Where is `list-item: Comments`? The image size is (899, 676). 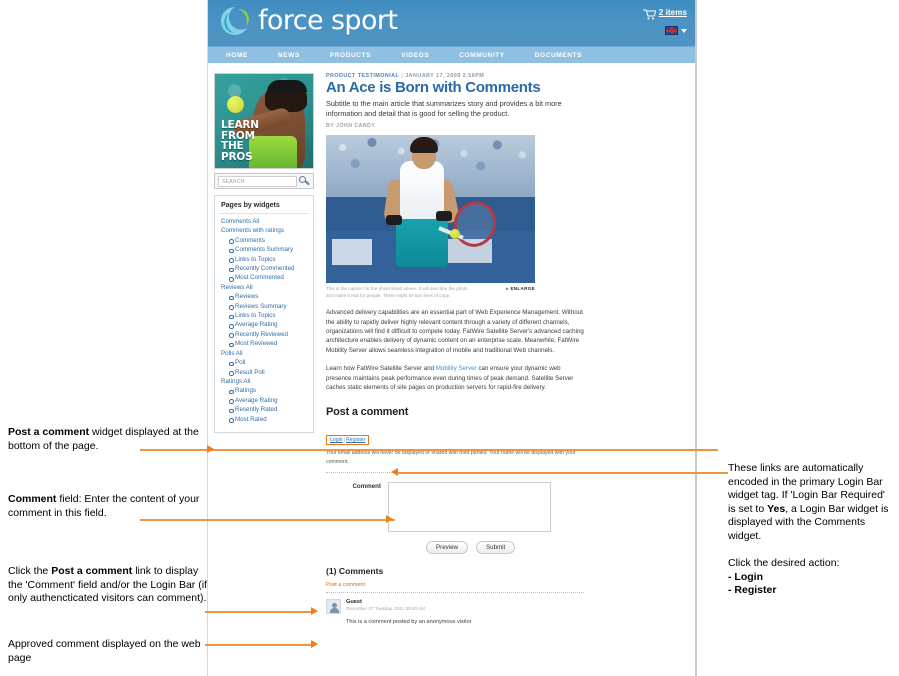 list-item: Comments is located at coordinates (269, 240).